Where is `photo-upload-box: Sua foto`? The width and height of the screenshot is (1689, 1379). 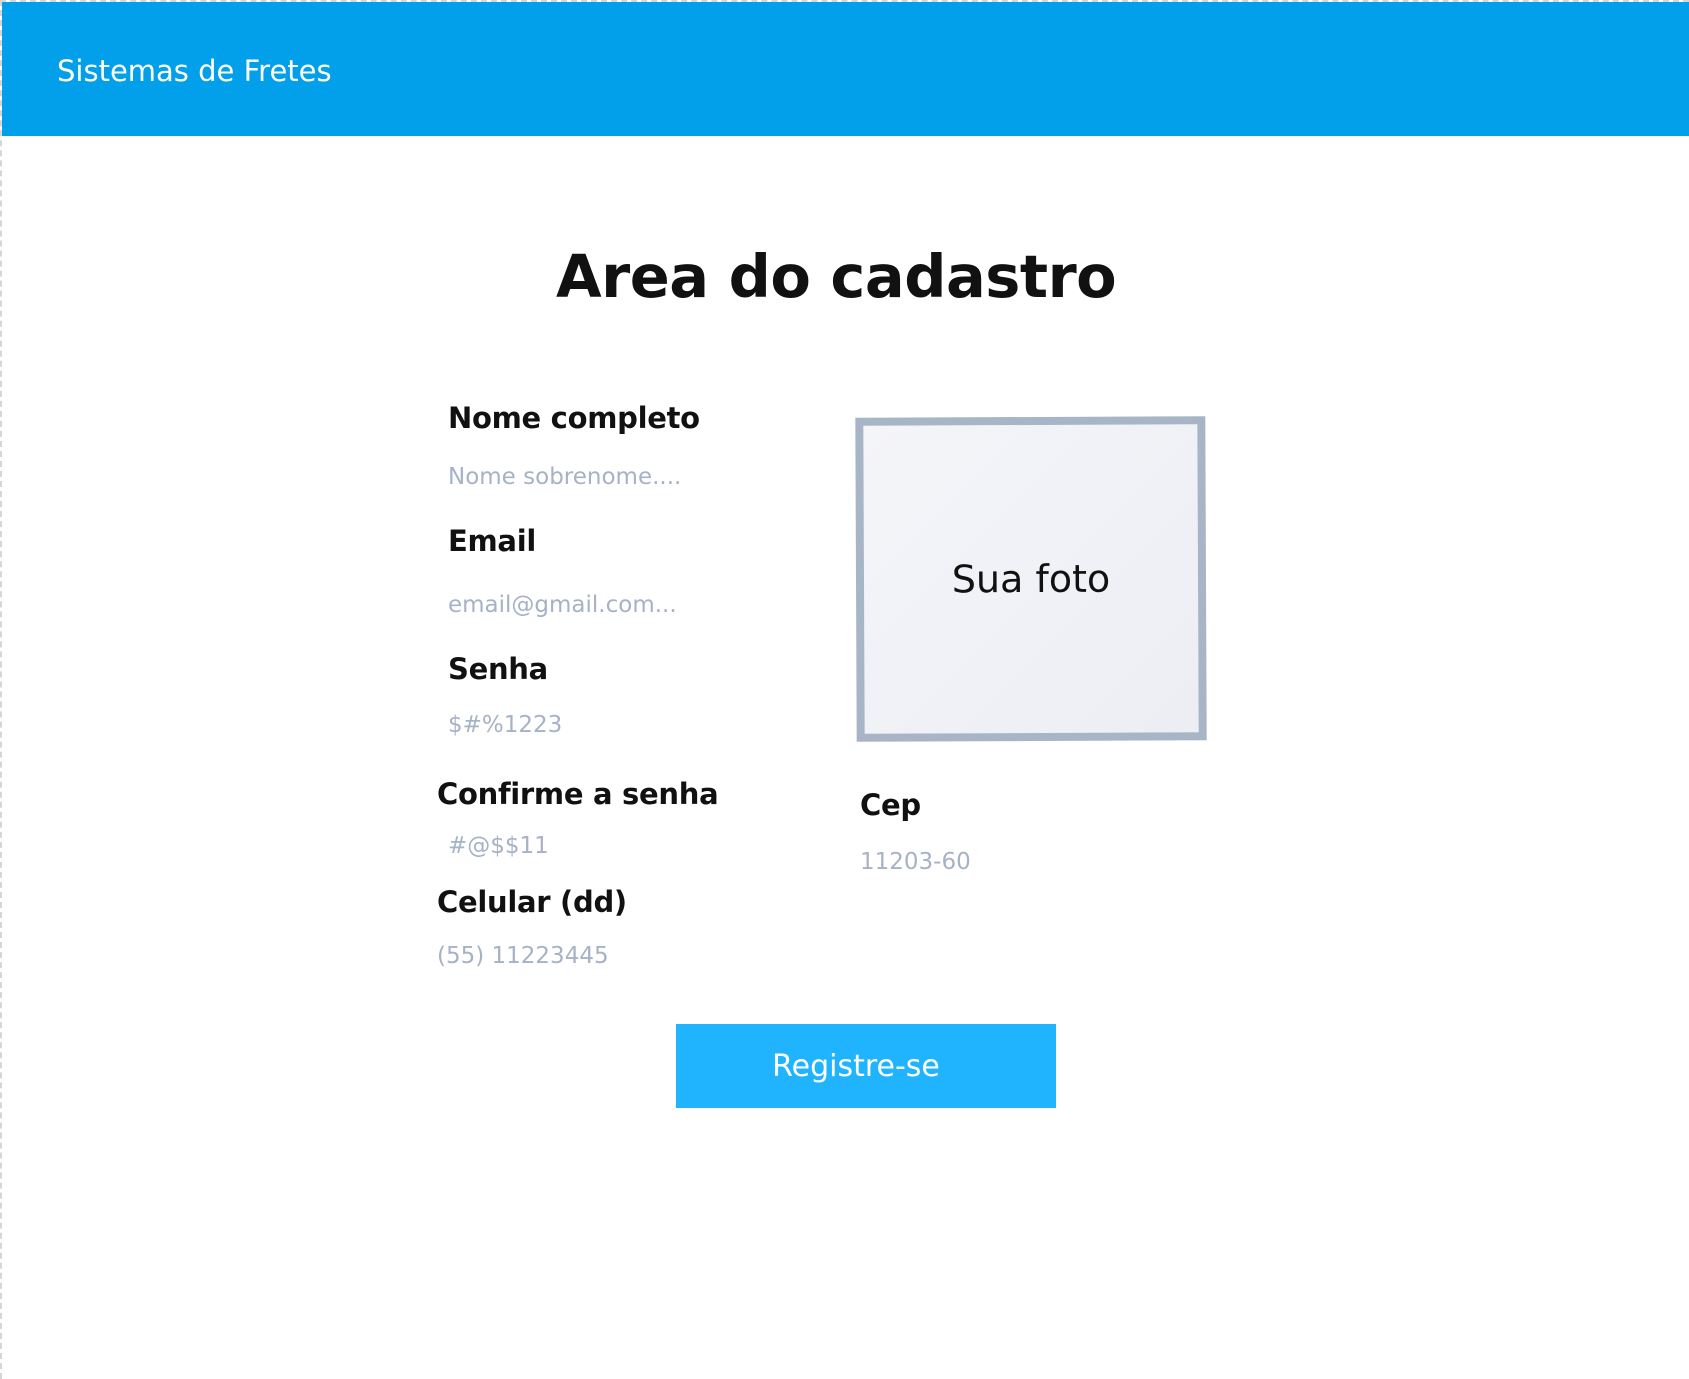 photo-upload-box: Sua foto is located at coordinates (1031, 579).